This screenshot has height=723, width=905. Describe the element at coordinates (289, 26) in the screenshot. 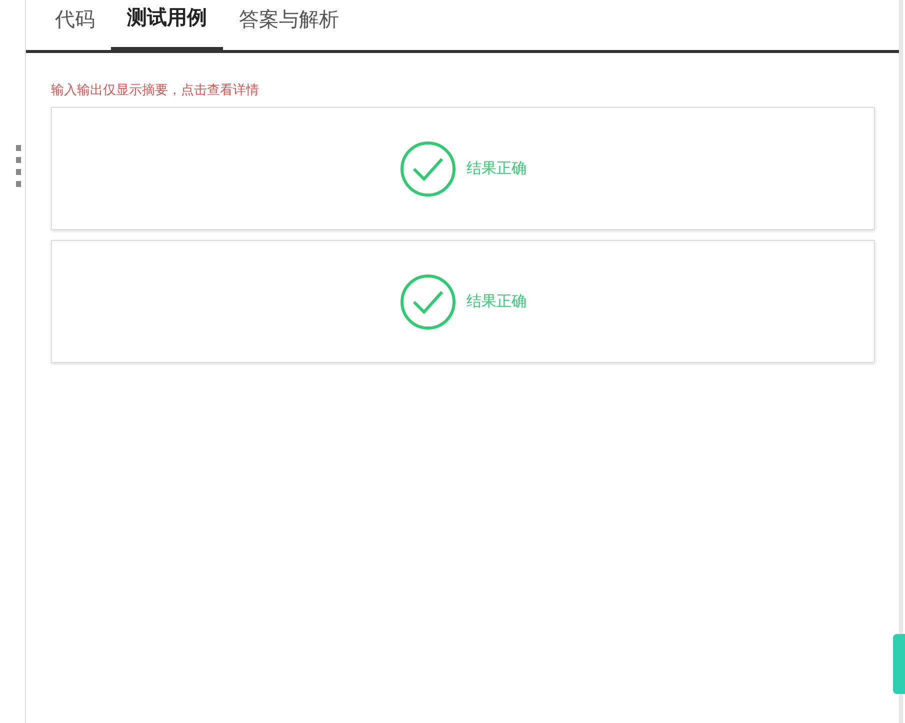

I see `tab: 答案与解析` at that location.